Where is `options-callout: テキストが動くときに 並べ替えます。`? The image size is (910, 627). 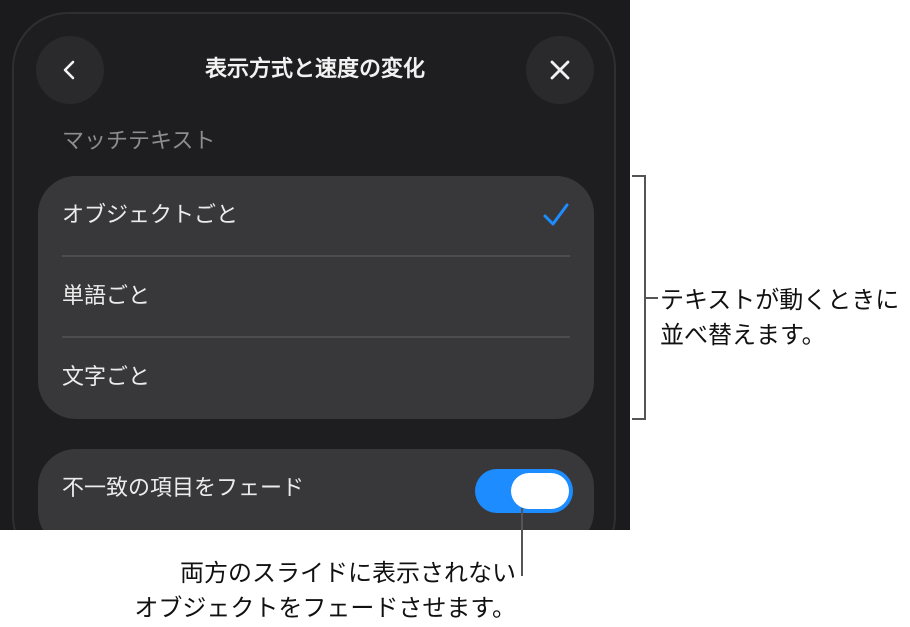 options-callout: テキストが動くときに 並べ替えます。 is located at coordinates (779, 318).